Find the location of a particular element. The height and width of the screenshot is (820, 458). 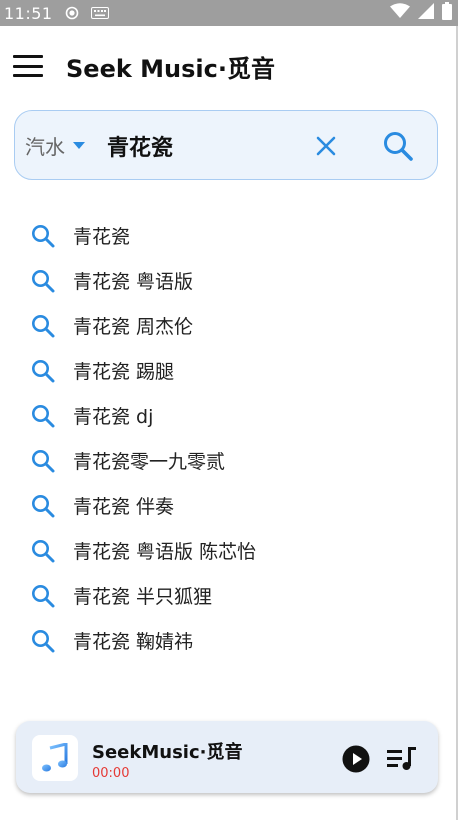

track-title: SeekMusic·觅音 is located at coordinates (167, 752).